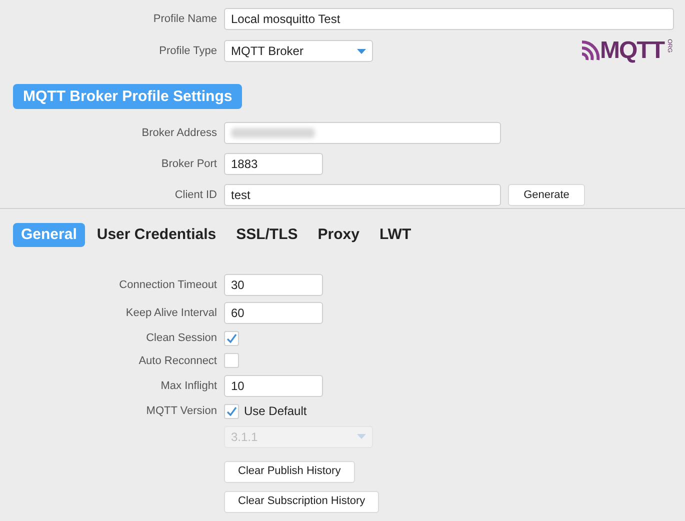  I want to click on field-label: MQTT Version, so click(181, 411).